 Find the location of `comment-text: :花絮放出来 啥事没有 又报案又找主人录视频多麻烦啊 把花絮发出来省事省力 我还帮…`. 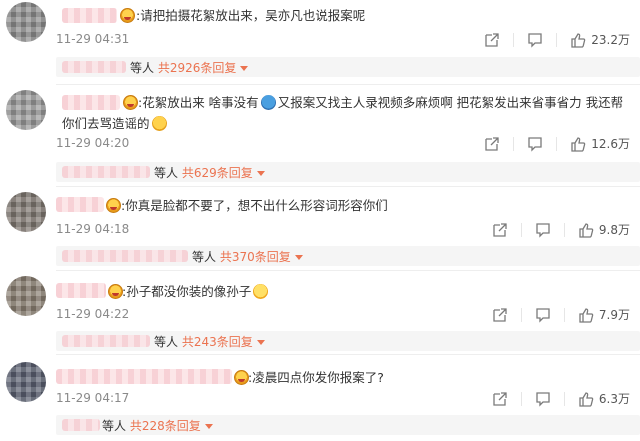

comment-text: :花絮放出来 啥事没有 又报案又找主人录视频多麻烦啊 把花絮发出来省事省力 我还帮… is located at coordinates (343, 113).